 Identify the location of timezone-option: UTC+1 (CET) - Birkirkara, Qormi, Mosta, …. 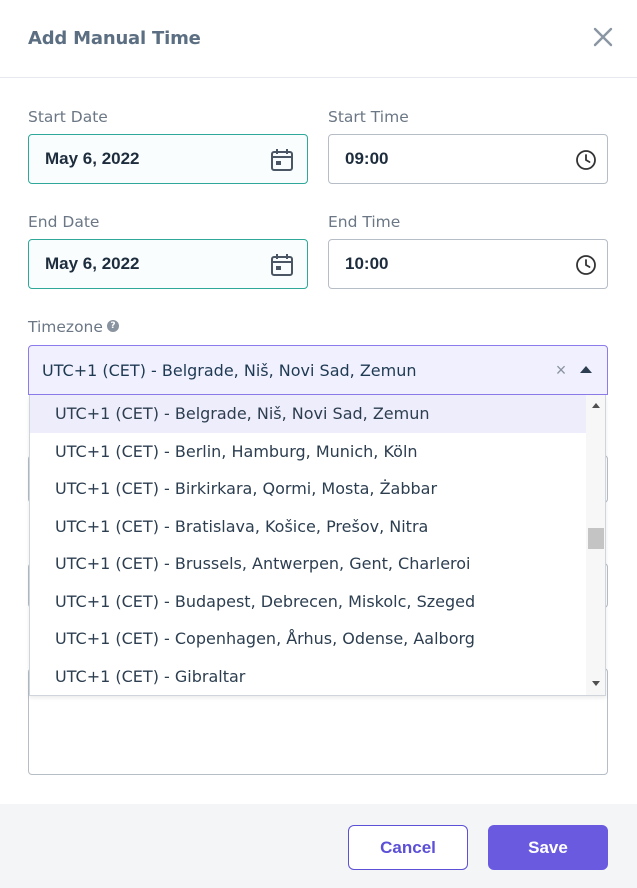
(308, 489).